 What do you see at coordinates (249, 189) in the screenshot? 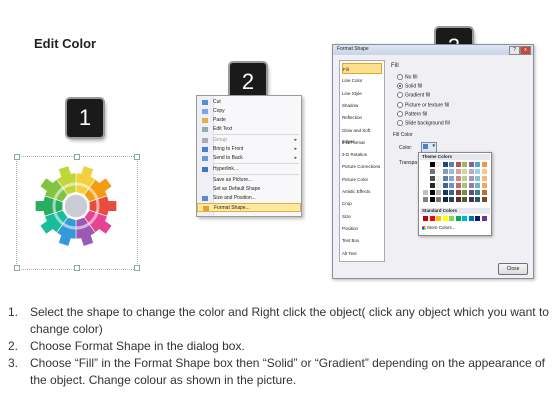
I see `menu-item-set-as-default-shape: Set as Default Shape` at bounding box center [249, 189].